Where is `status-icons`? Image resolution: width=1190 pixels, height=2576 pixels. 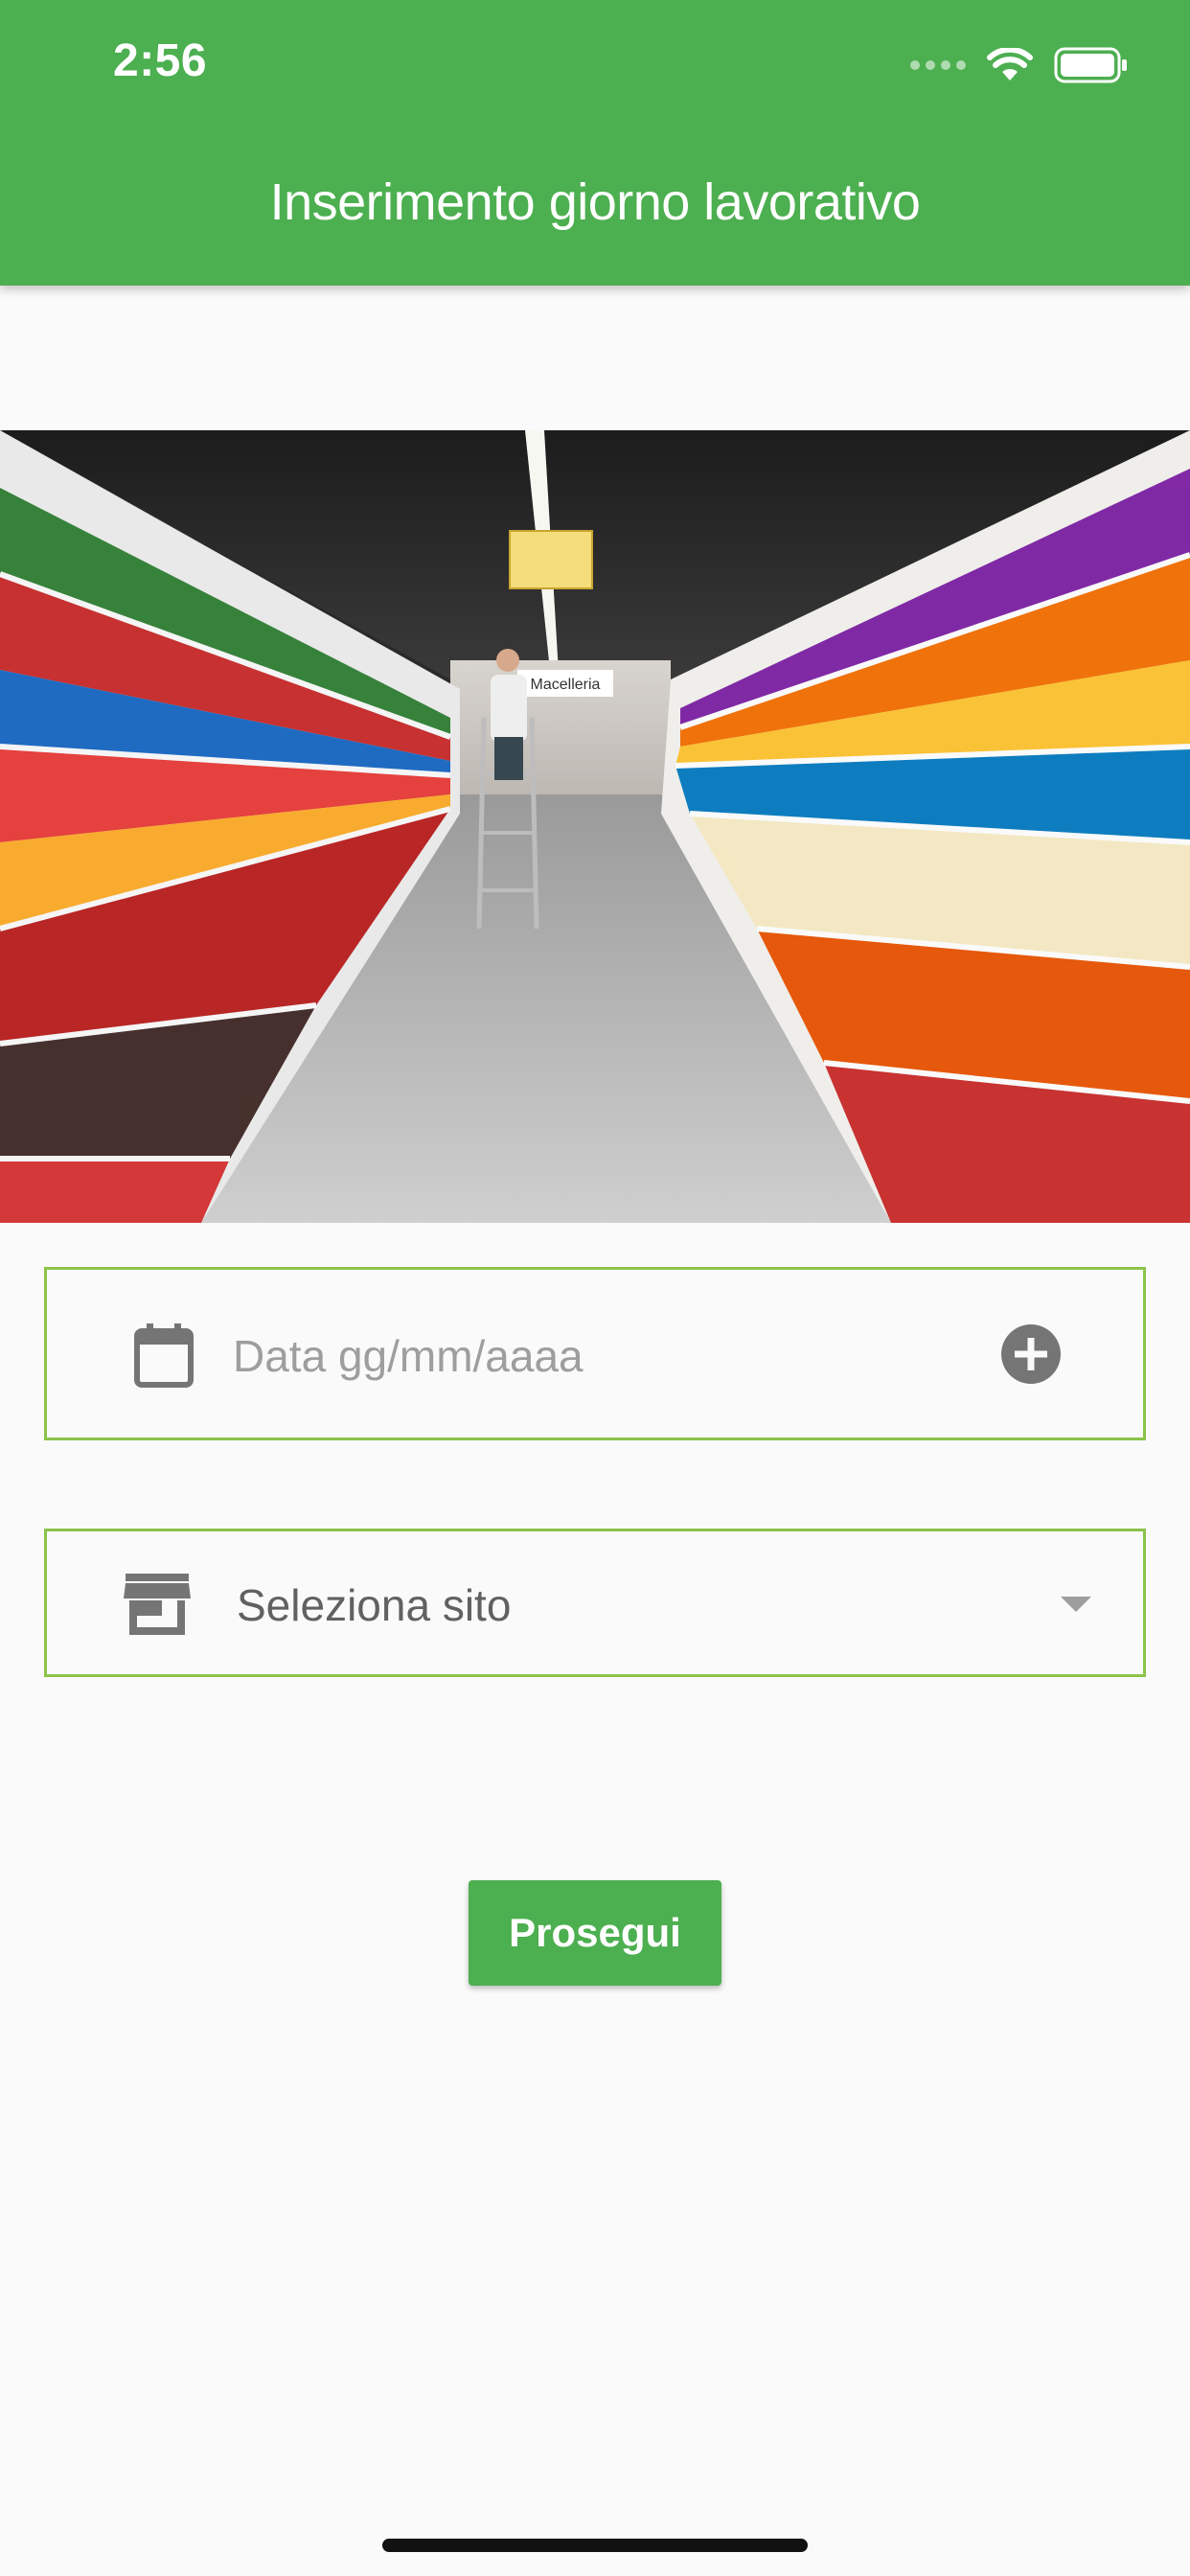
status-icons is located at coordinates (1019, 65).